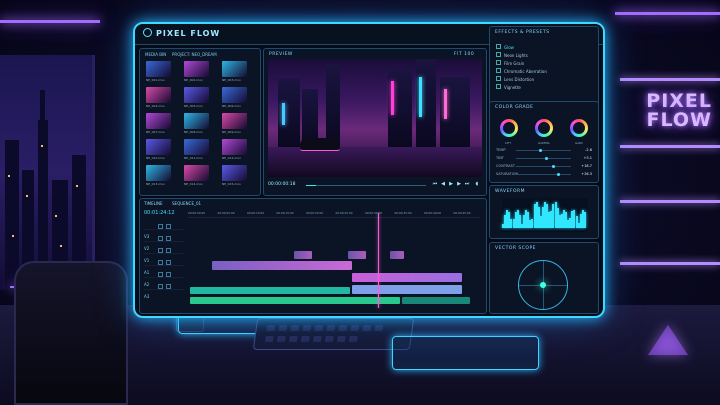 The width and height of the screenshot is (720, 405). Describe the element at coordinates (521, 71) in the screenshot. I see `effect-item: Chromatic Aberration` at that location.